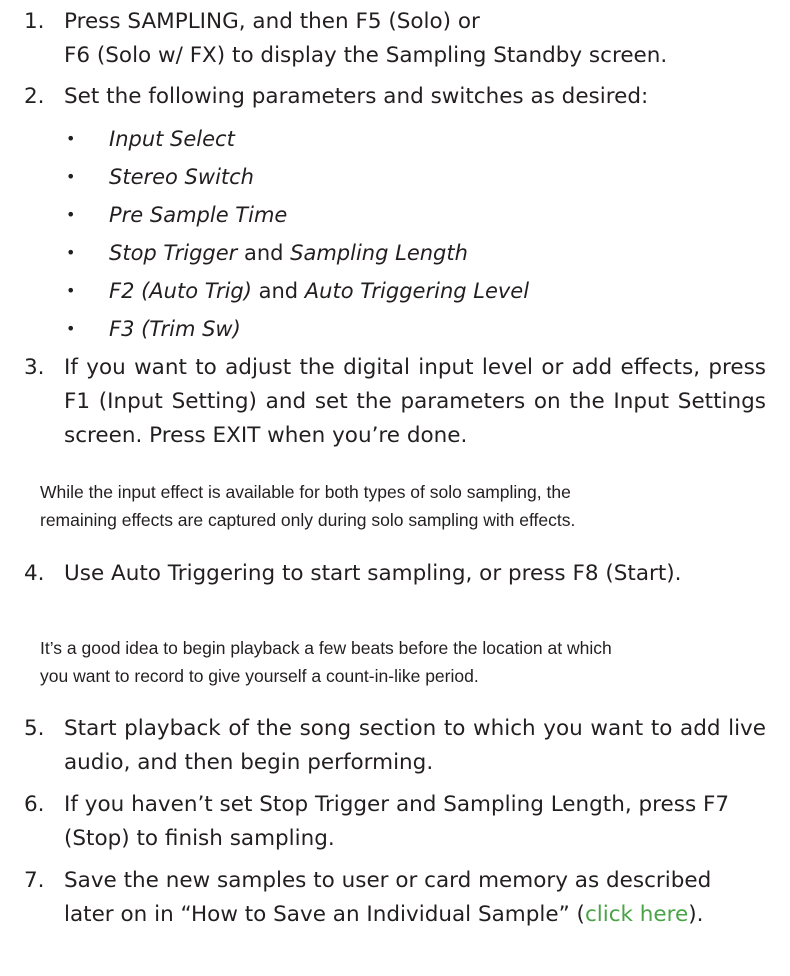 The height and width of the screenshot is (976, 790). What do you see at coordinates (34, 728) in the screenshot?
I see `step-number: 5.` at bounding box center [34, 728].